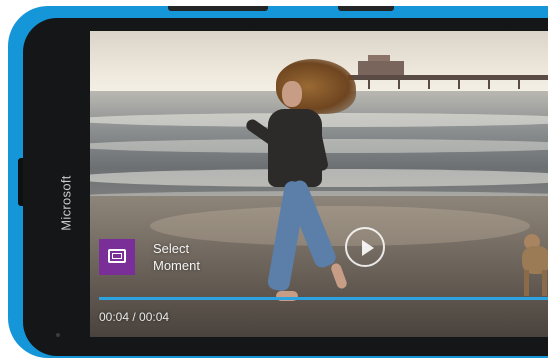  I want to click on sensor-dot, so click(58, 335).